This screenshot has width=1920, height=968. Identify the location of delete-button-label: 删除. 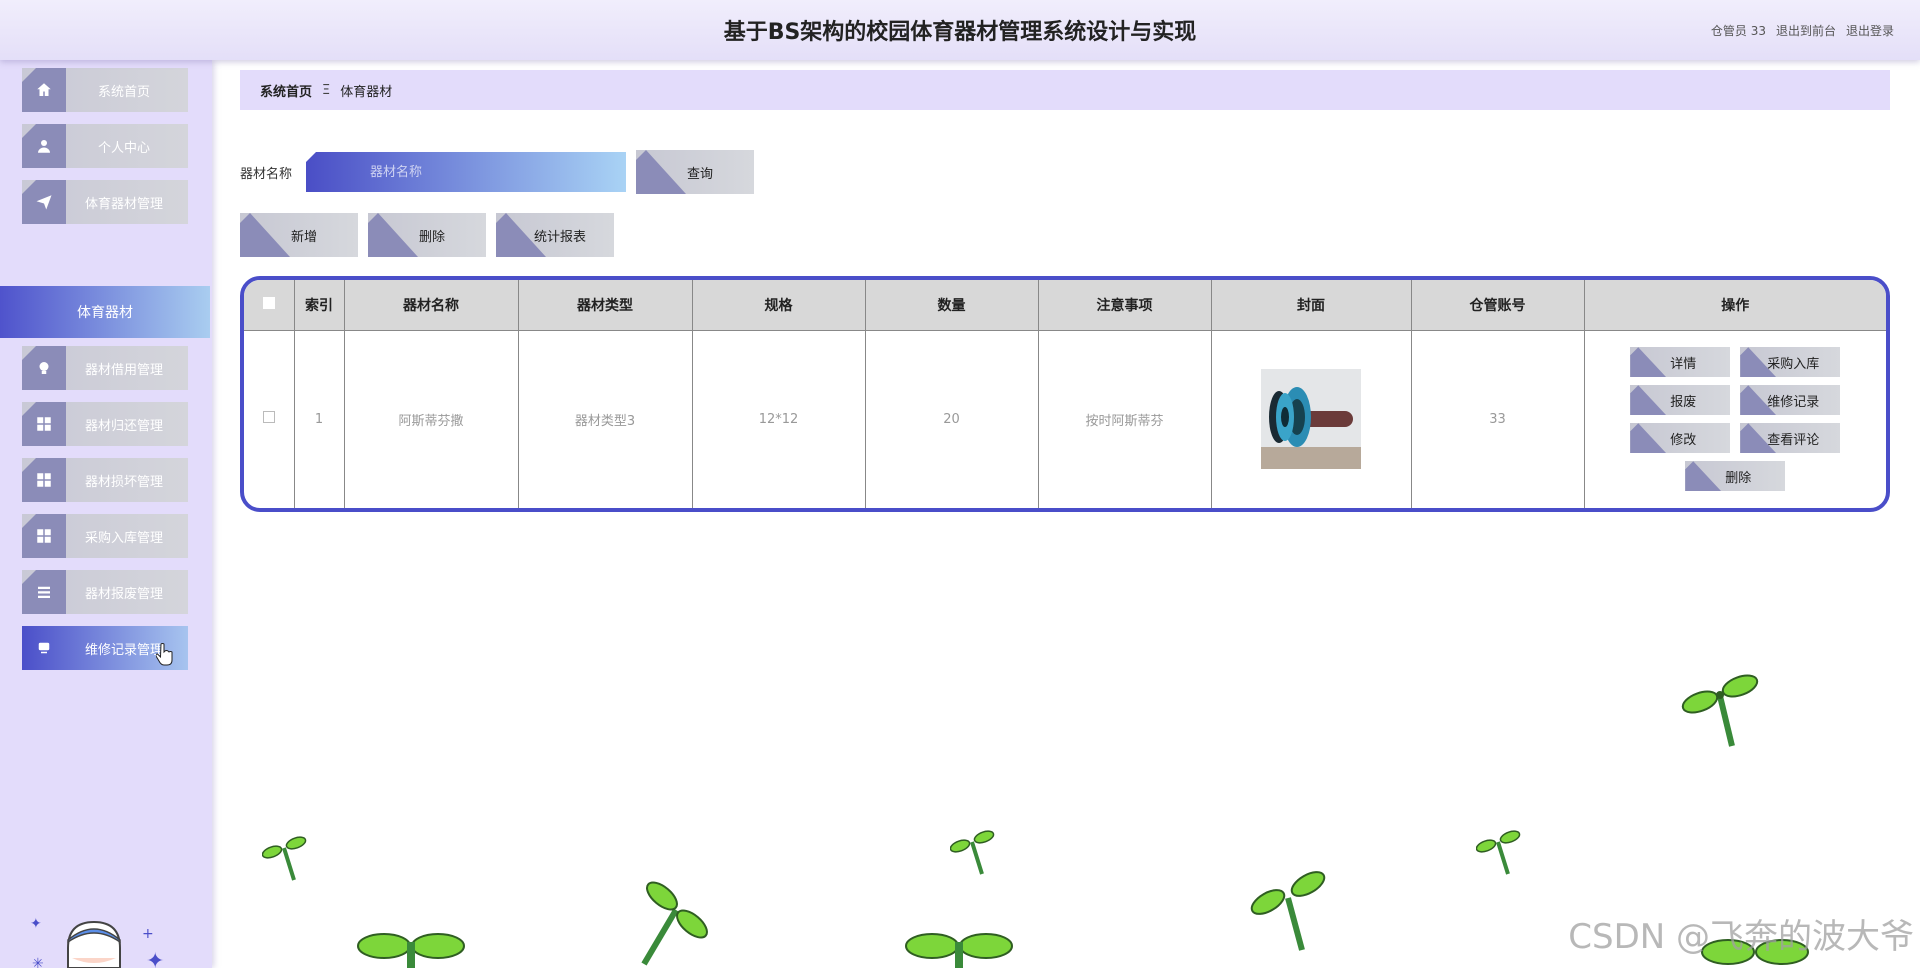
(431, 237).